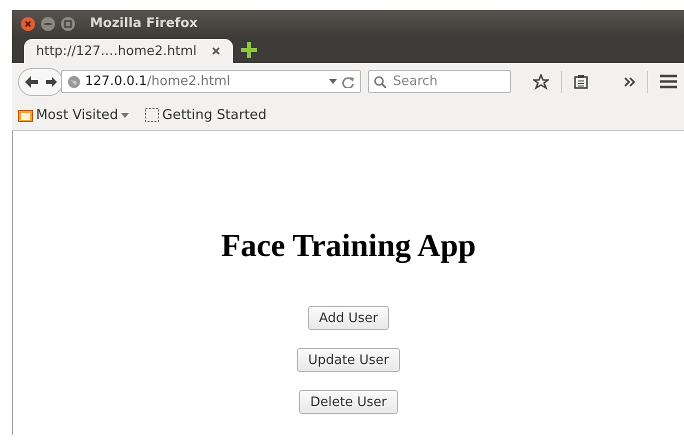 This screenshot has height=445, width=684. Describe the element at coordinates (48, 24) in the screenshot. I see `minimize-icon` at that location.